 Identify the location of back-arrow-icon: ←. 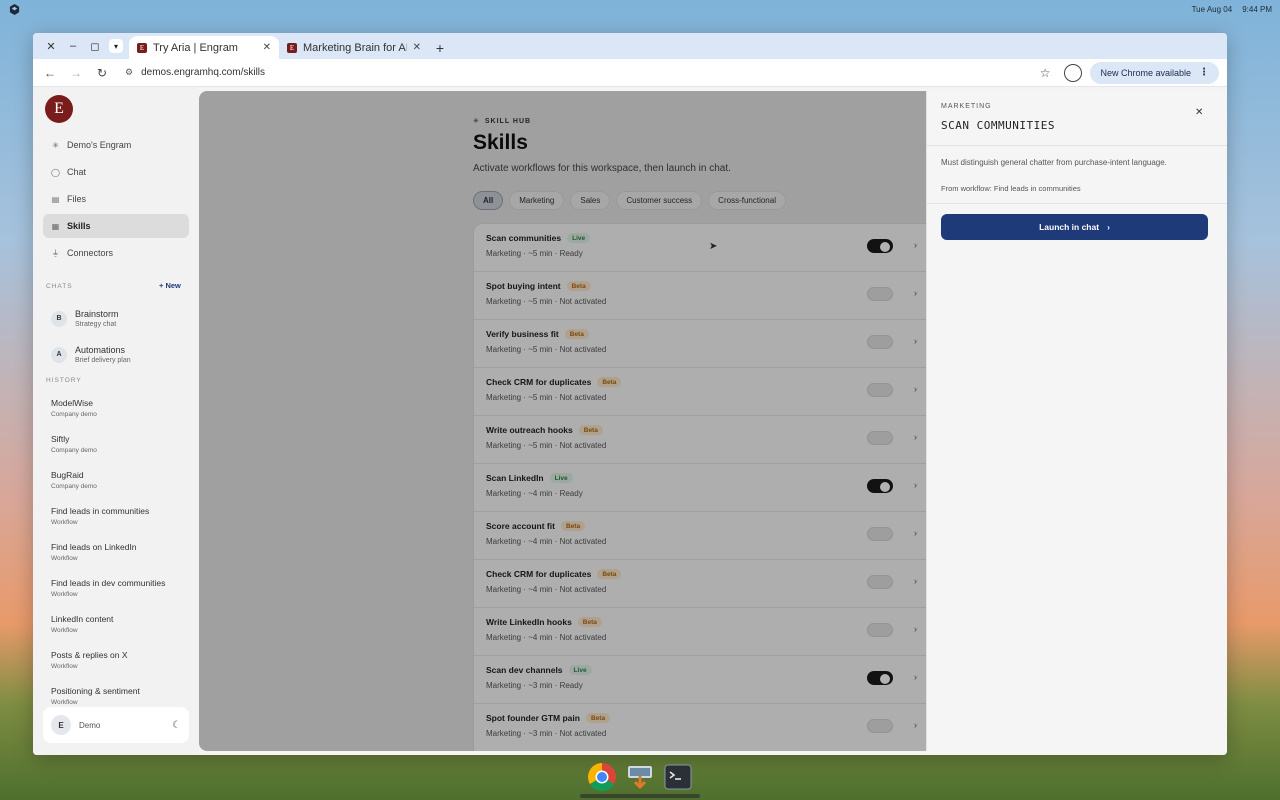
(50, 73).